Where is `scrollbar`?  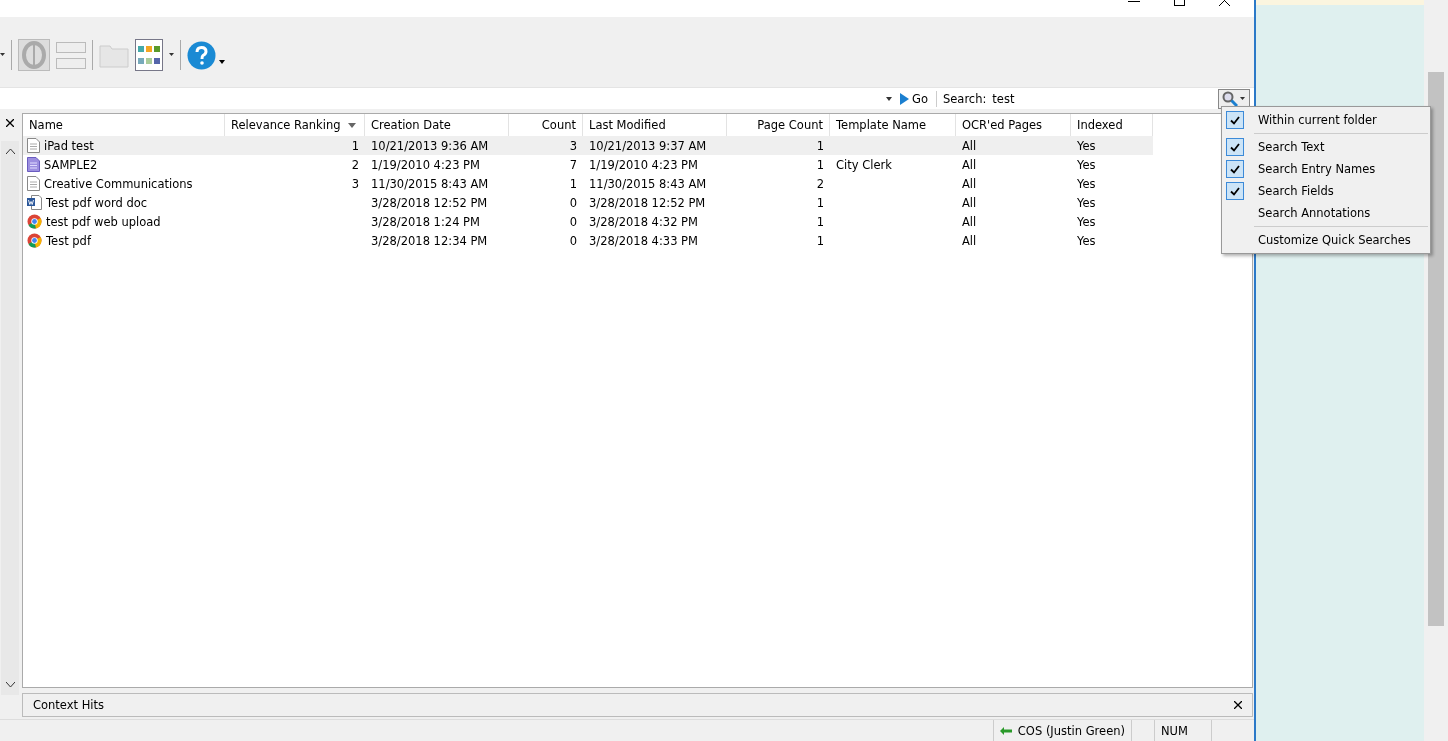
scrollbar is located at coordinates (10, 418).